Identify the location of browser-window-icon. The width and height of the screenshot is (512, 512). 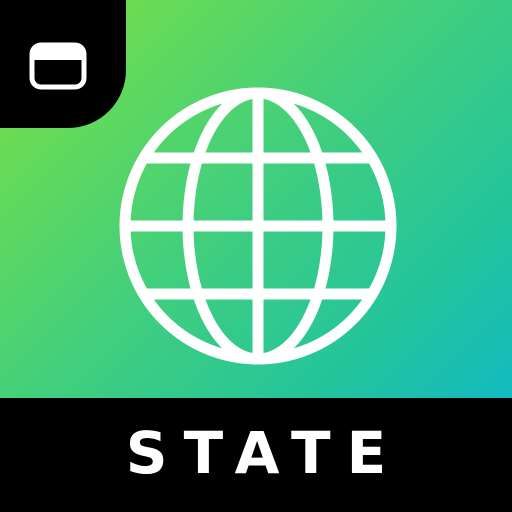
(58, 66).